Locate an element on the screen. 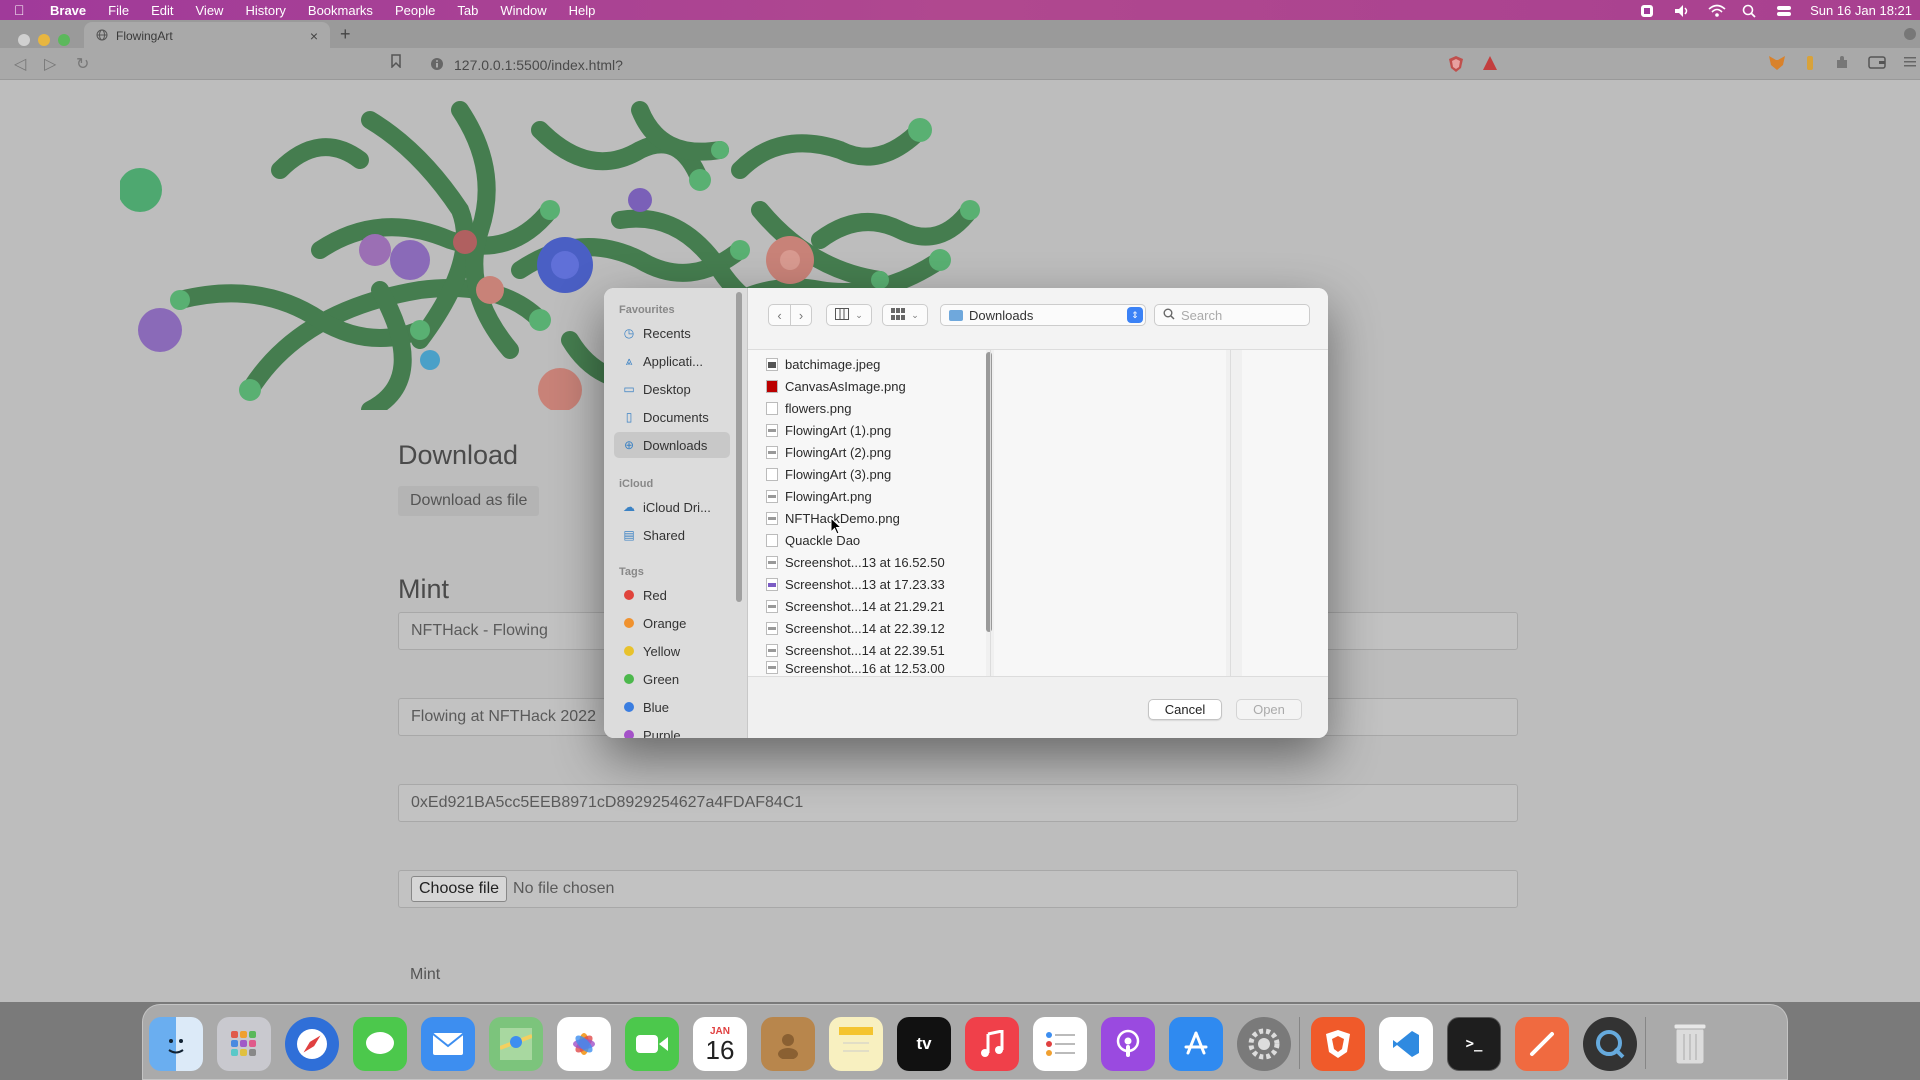  control-center-icon is located at coordinates (1784, 10).